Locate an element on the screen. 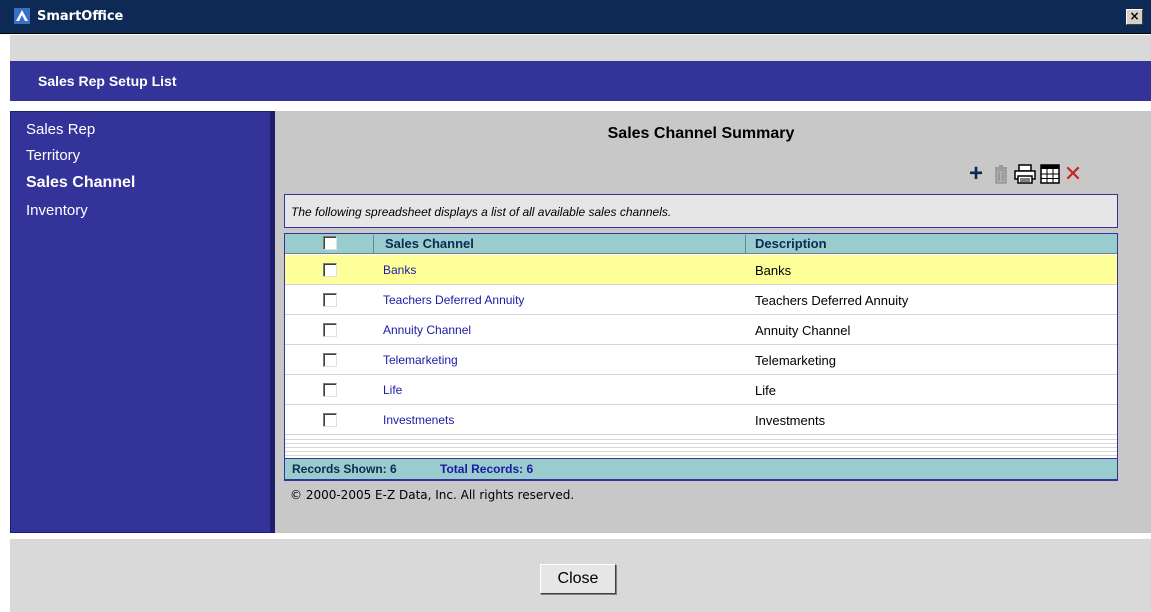 This screenshot has width=1151, height=612. row-description: Banks is located at coordinates (773, 270).